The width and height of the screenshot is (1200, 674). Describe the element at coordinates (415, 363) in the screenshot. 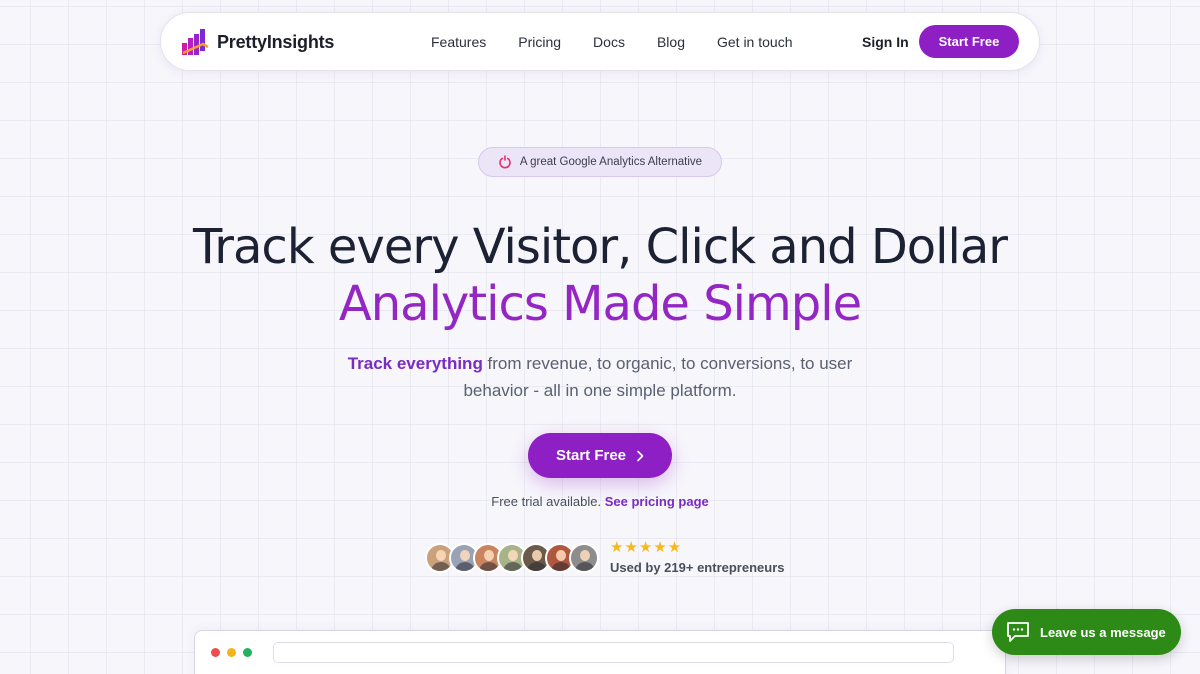

I see `subtitle-highlight: Track everything` at that location.